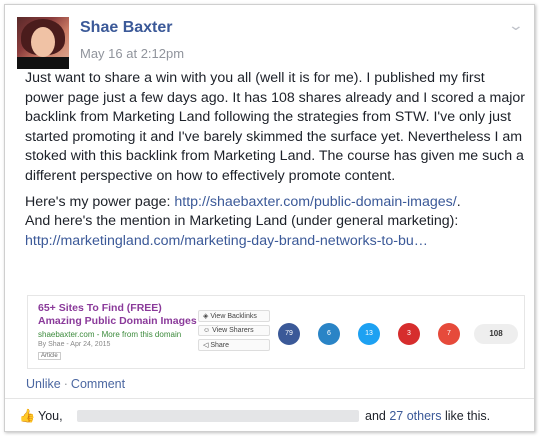  Describe the element at coordinates (329, 334) in the screenshot. I see `share-count-linkedin: 6` at that location.